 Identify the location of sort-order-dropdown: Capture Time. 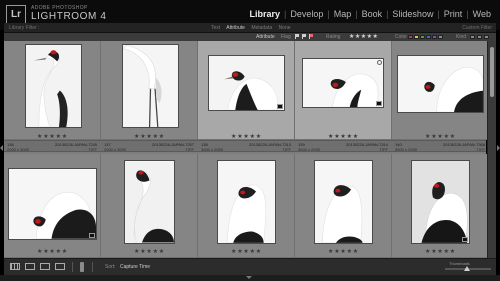
(135, 267).